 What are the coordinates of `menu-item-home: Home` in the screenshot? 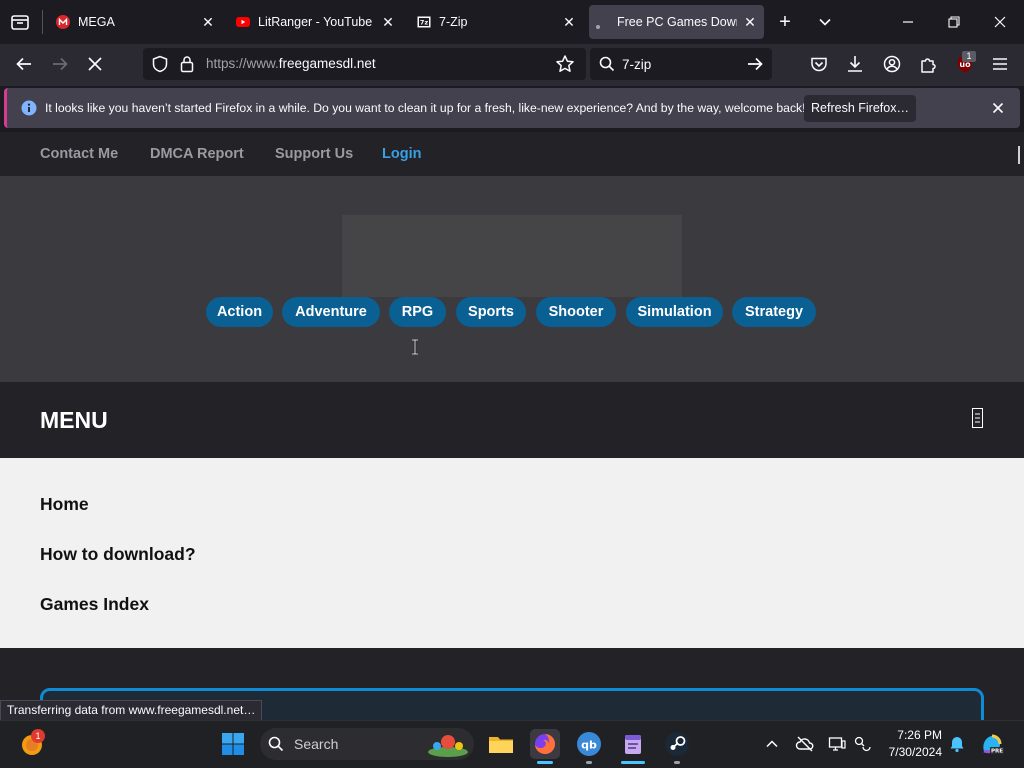 It's located at (64, 504).